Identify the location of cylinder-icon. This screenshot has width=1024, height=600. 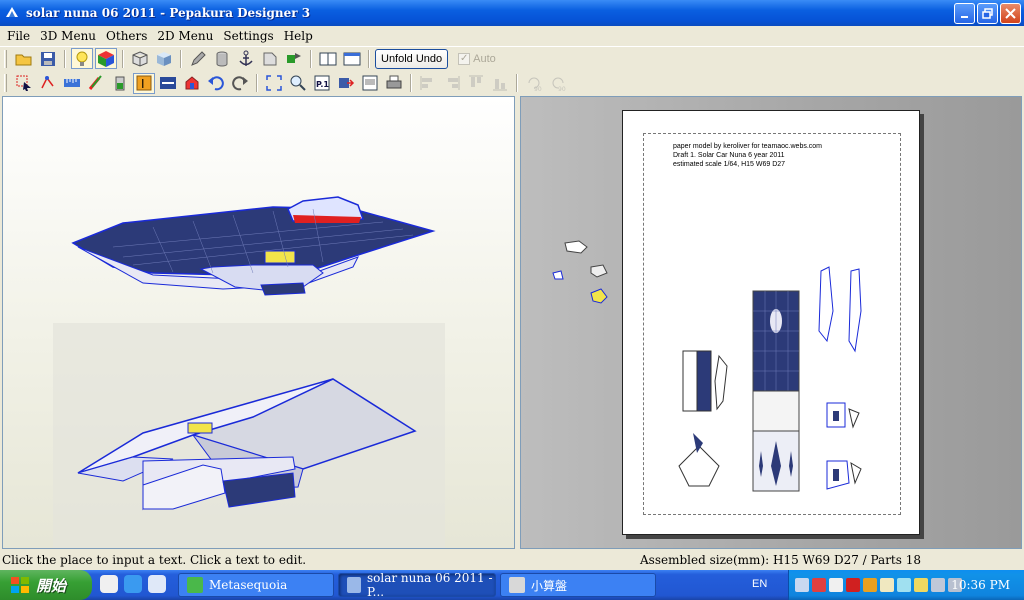
(222, 58).